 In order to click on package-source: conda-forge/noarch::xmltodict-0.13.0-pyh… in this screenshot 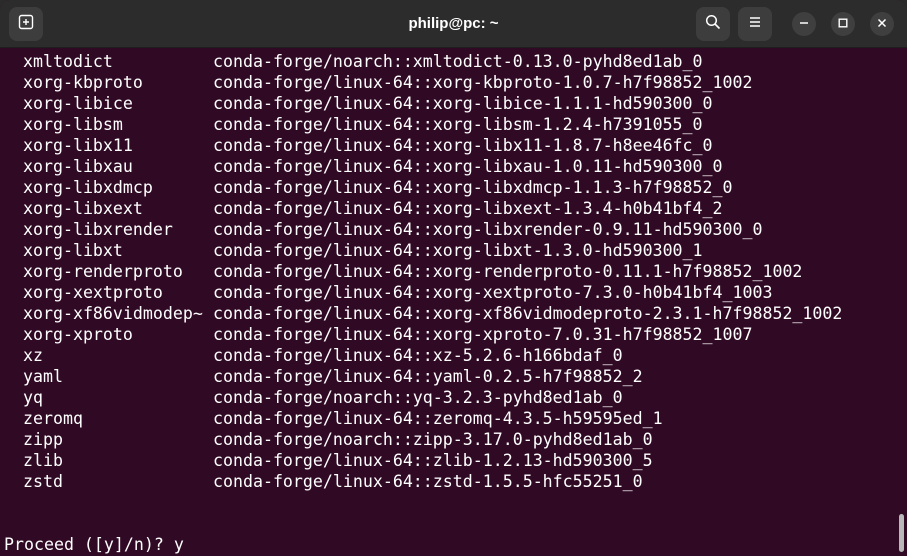, I will do `click(458, 61)`.